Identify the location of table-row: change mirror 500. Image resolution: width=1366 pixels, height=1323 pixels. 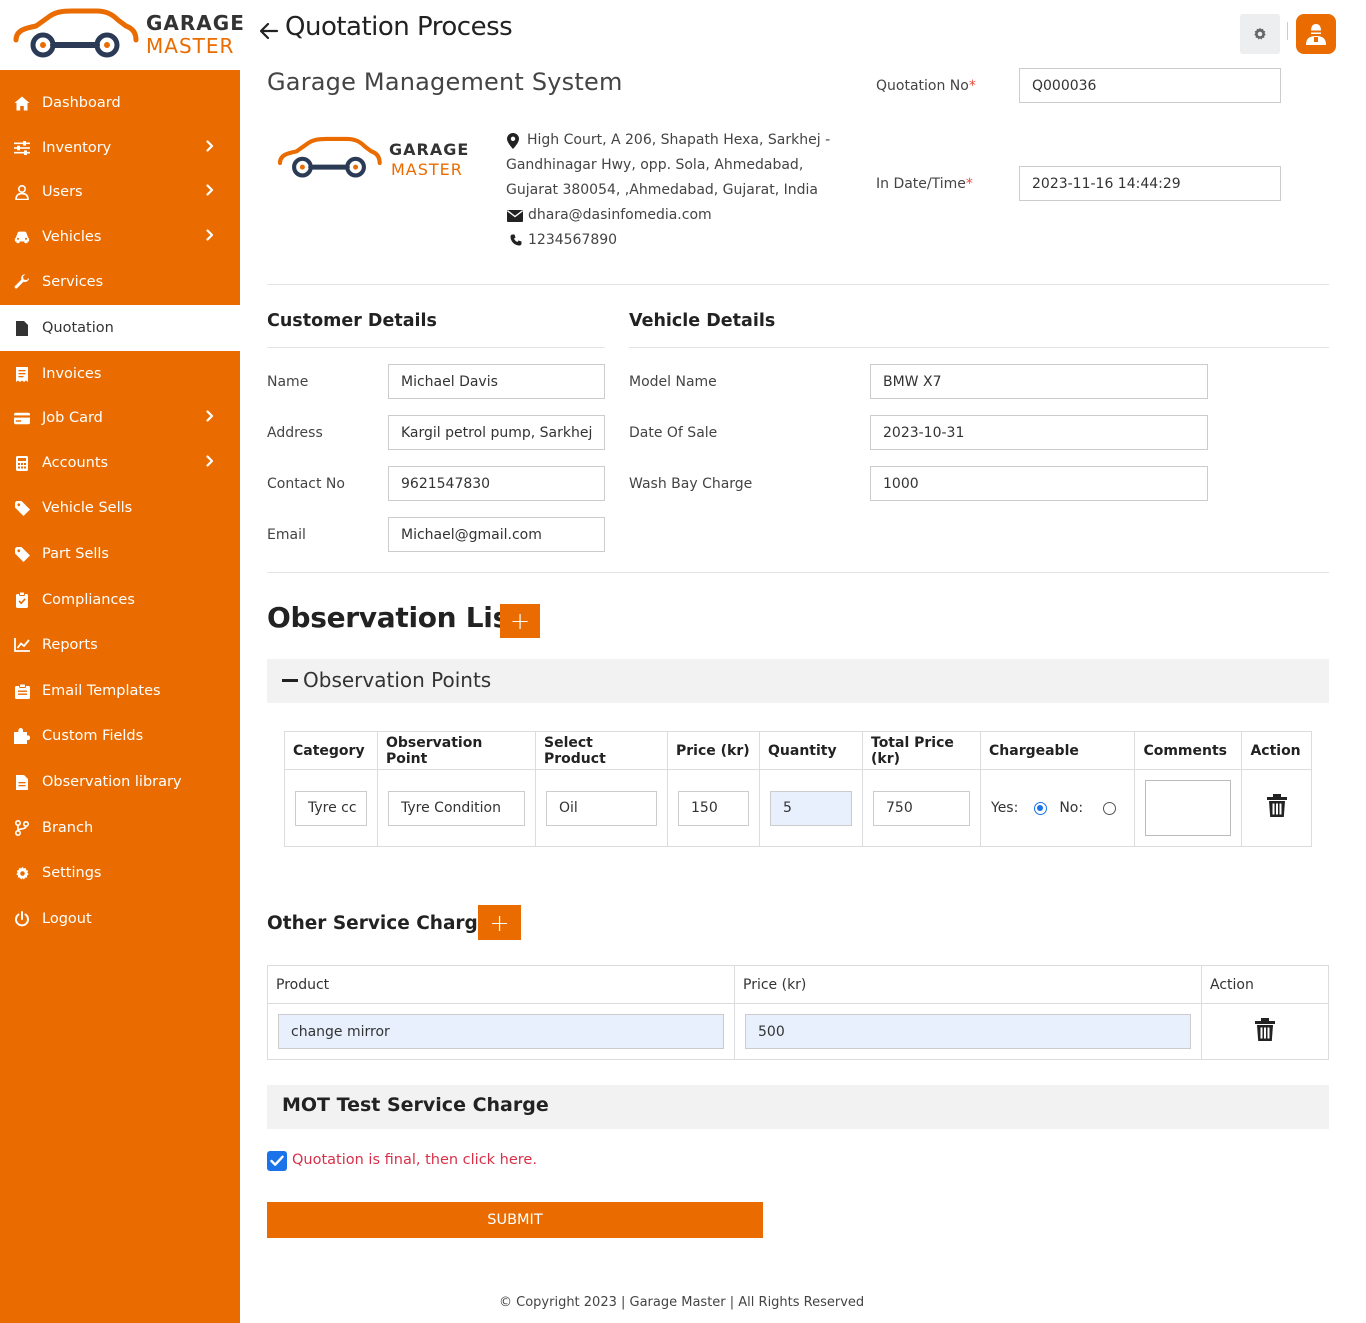
(798, 1031).